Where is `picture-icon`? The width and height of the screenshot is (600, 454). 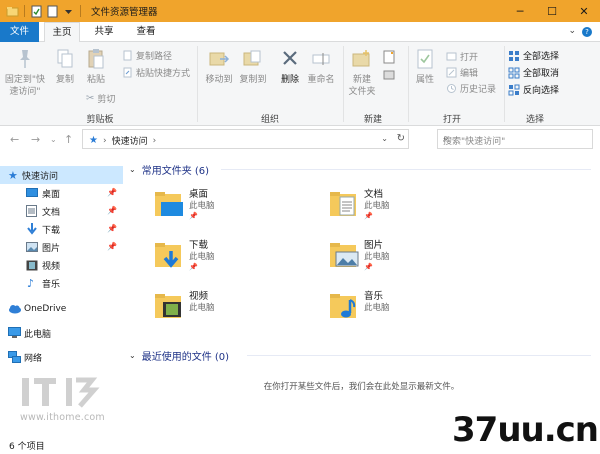 picture-icon is located at coordinates (32, 247).